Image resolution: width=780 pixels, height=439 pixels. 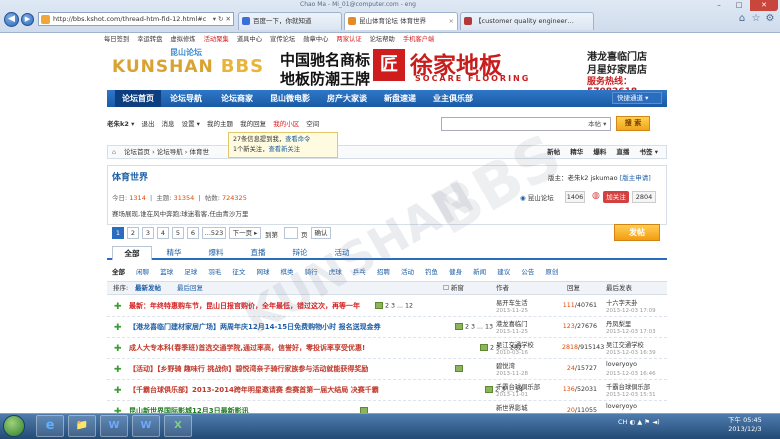 I want to click on quick-nav-dropdown: 快捷通道 ▾, so click(x=637, y=98).